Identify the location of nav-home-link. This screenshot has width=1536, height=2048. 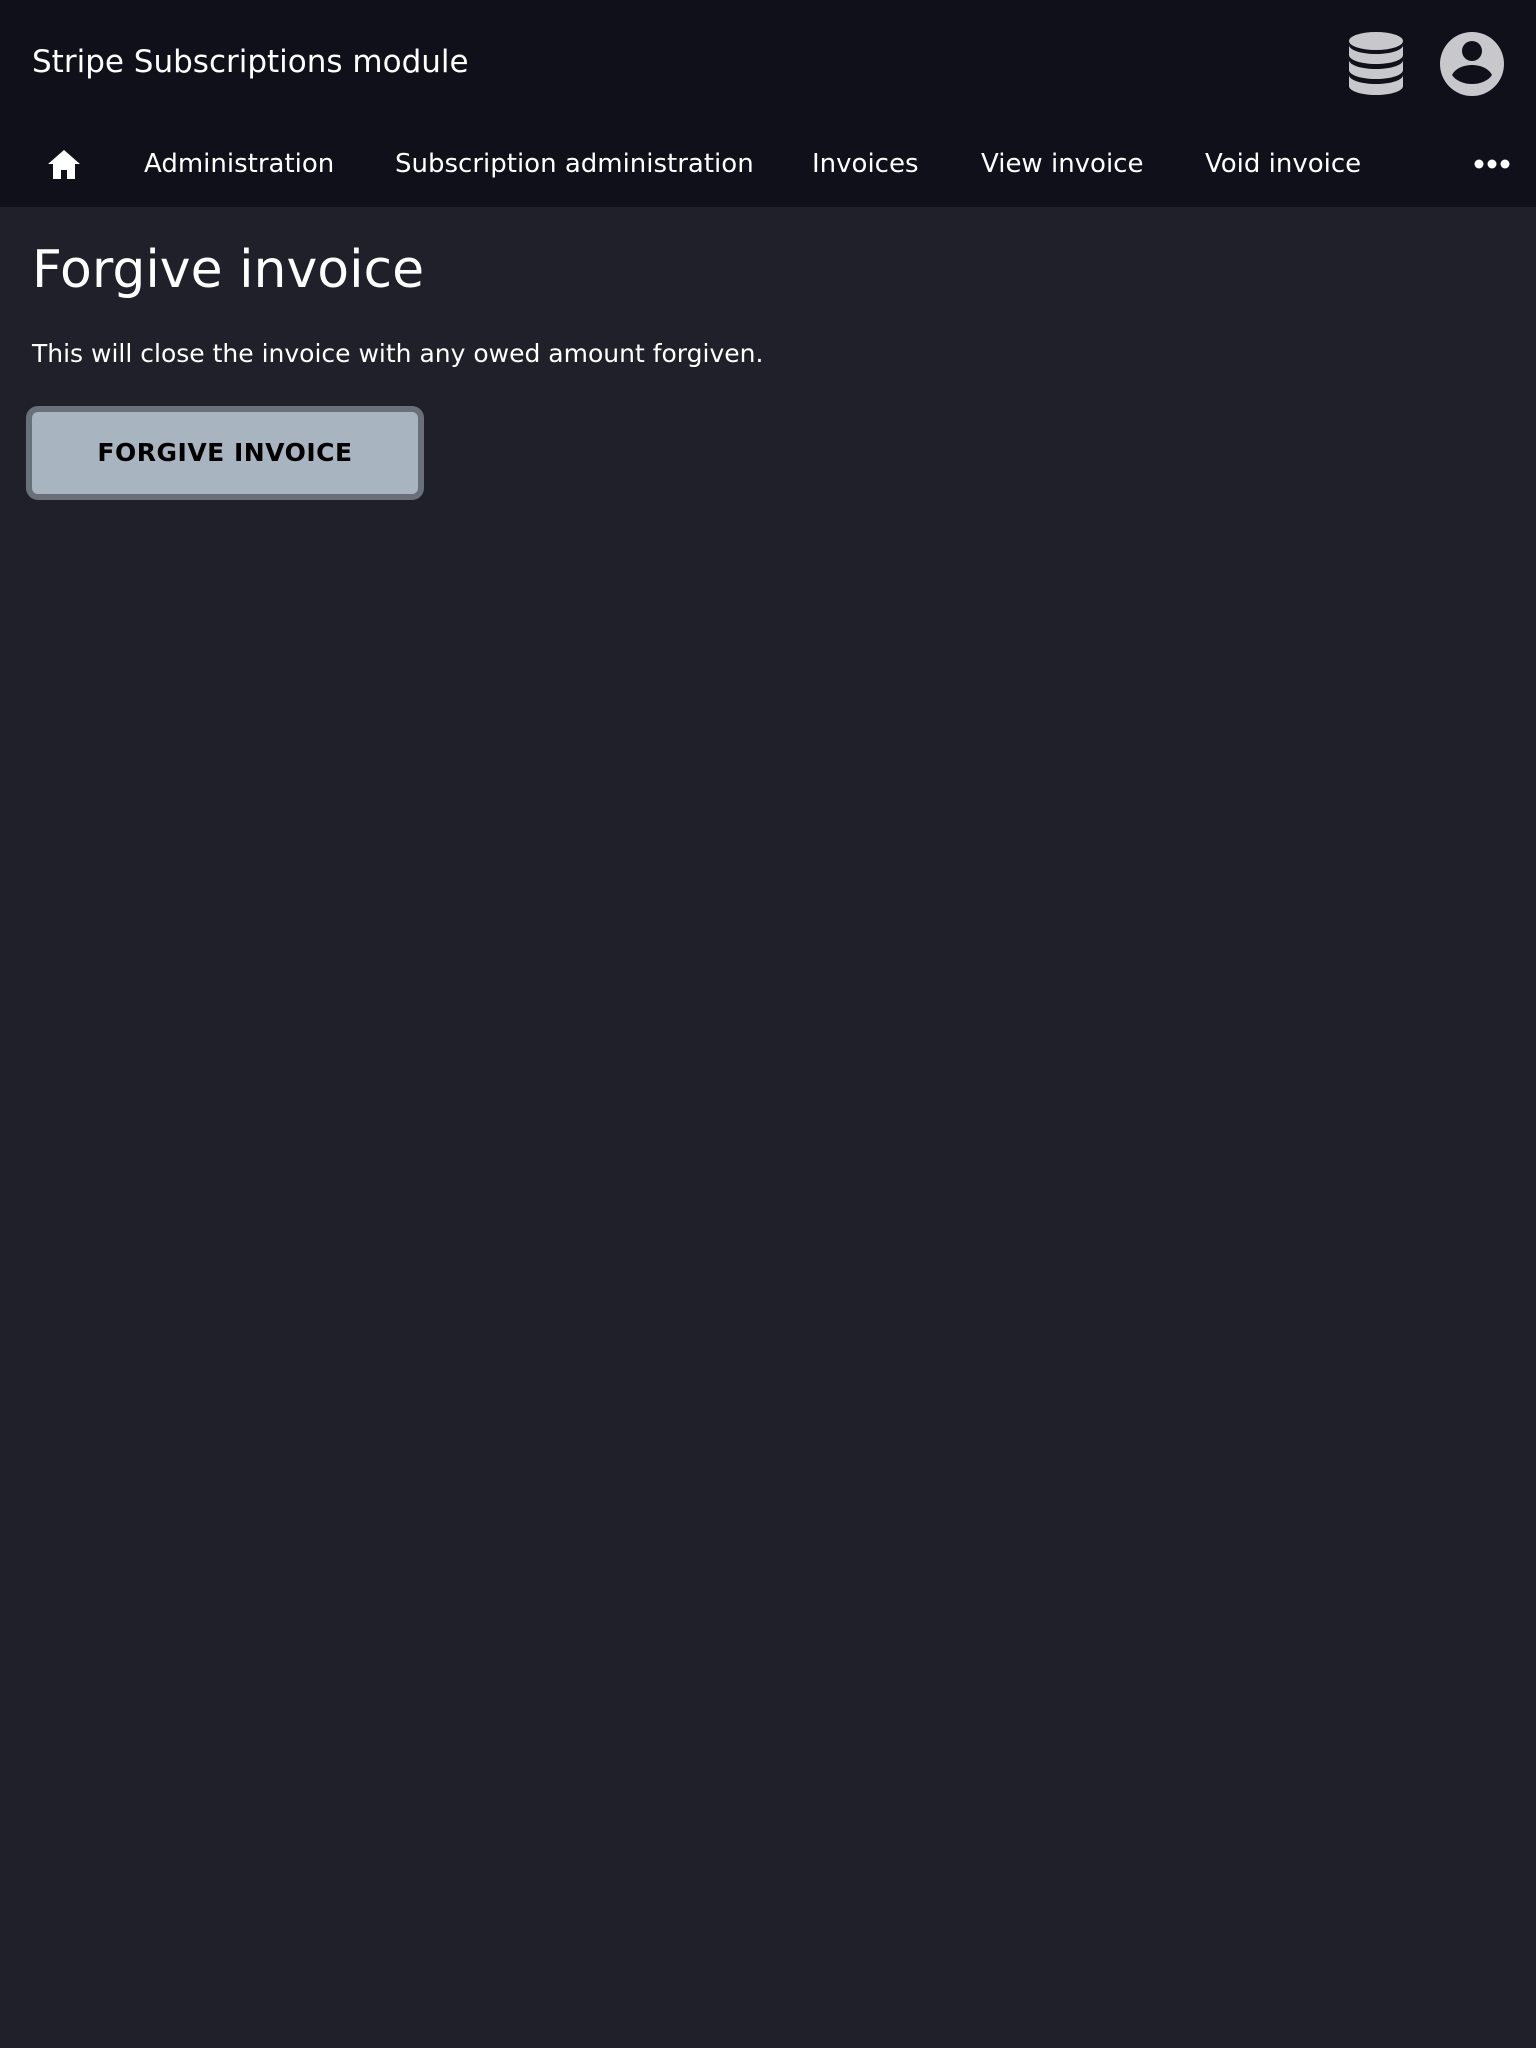
(64, 165).